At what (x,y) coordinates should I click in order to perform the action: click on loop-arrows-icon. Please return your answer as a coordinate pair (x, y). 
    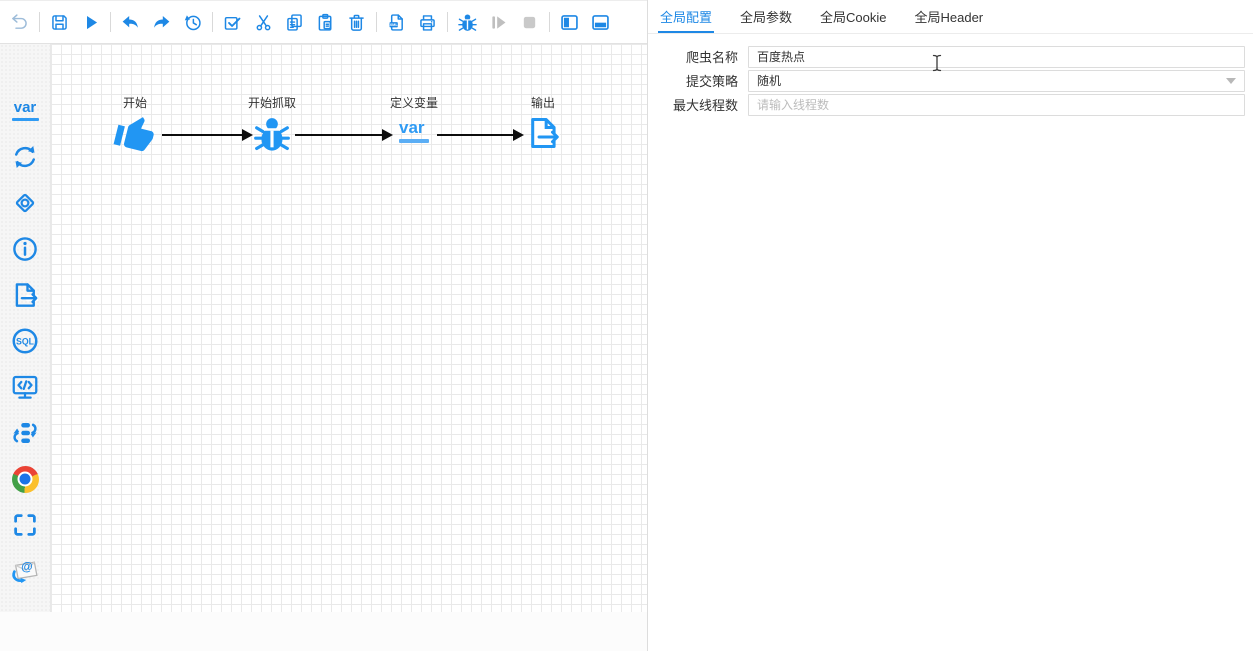
    Looking at the image, I should click on (25, 157).